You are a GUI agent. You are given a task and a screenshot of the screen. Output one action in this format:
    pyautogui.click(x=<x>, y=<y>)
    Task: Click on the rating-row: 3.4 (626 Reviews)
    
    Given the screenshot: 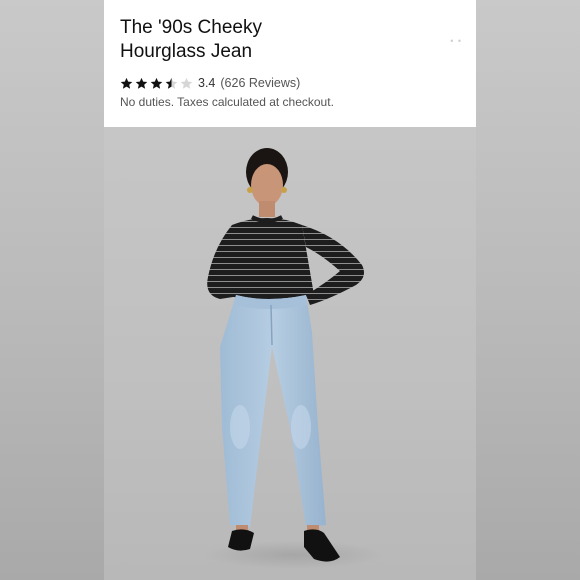 What is the action you would take?
    pyautogui.click(x=210, y=83)
    